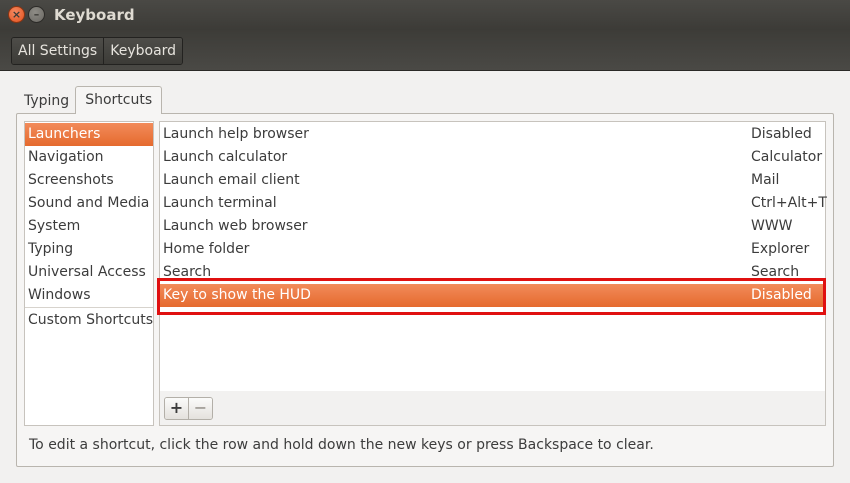 The height and width of the screenshot is (483, 850). Describe the element at coordinates (493, 203) in the screenshot. I see `shortcut-row: Launch terminal Ctrl+Alt+T` at that location.